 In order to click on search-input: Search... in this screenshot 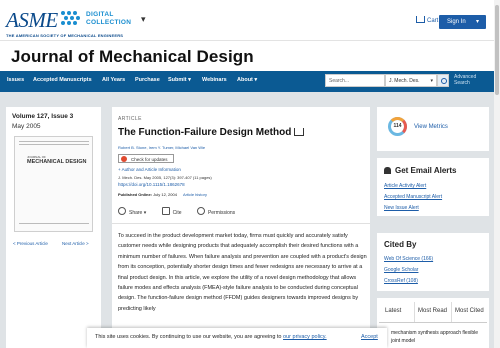, I will do `click(355, 80)`.